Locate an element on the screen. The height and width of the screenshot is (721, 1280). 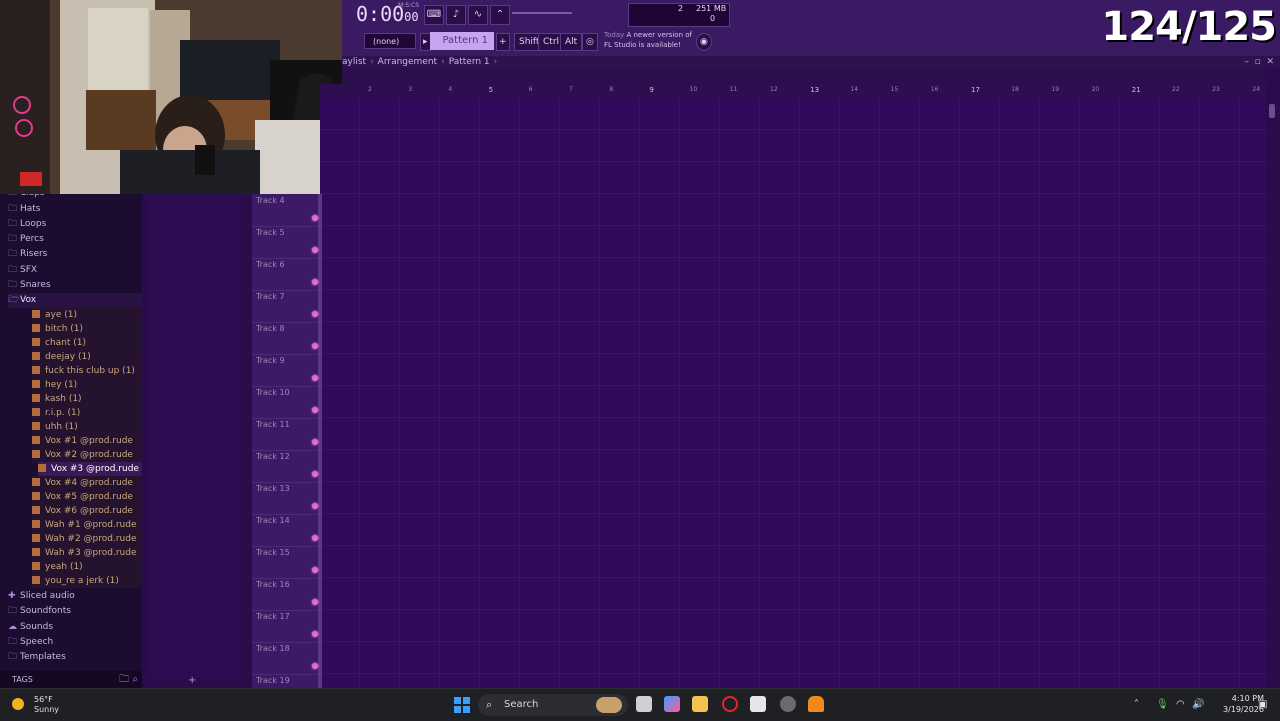
track-header: Track 13 is located at coordinates (287, 498).